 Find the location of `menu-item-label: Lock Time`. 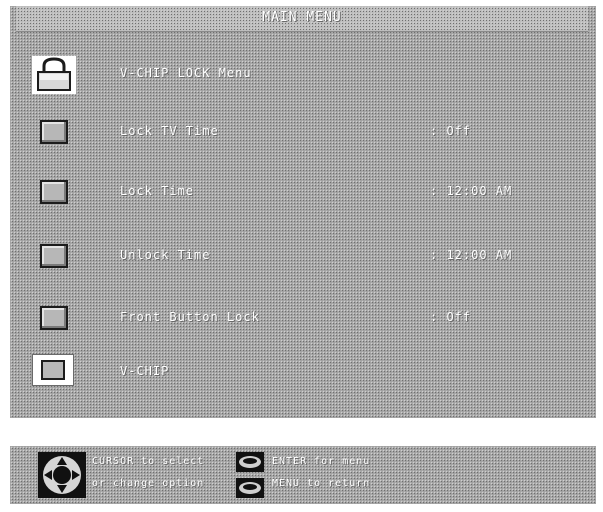

menu-item-label: Lock Time is located at coordinates (157, 191).